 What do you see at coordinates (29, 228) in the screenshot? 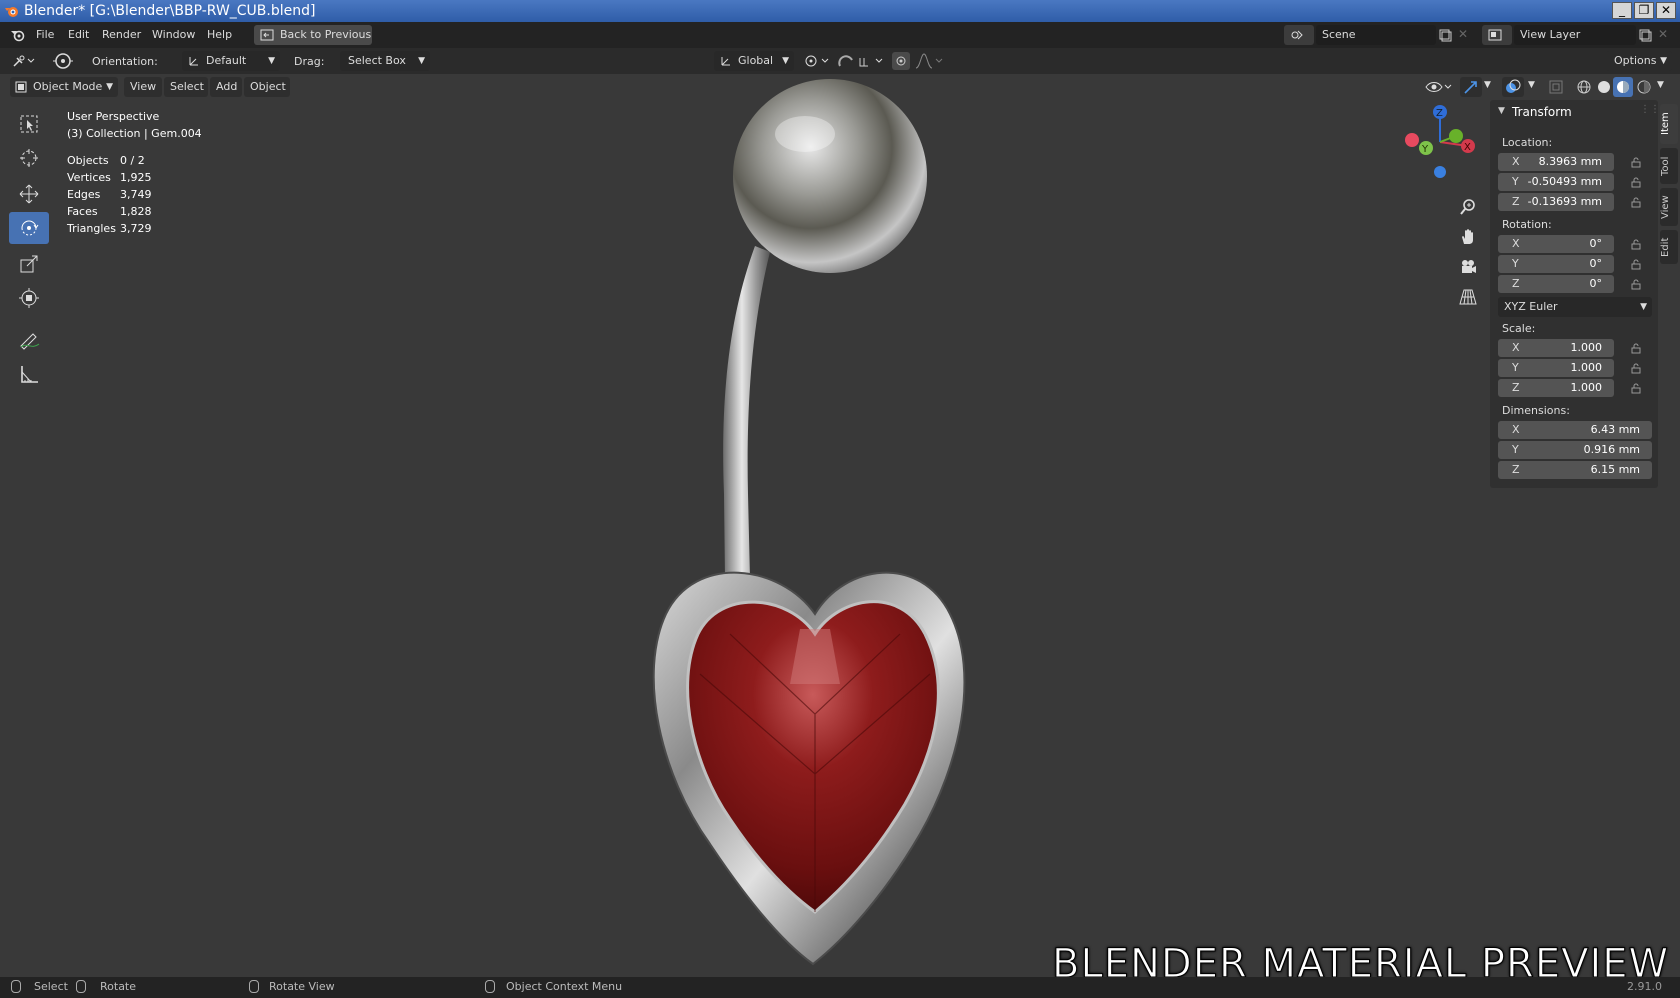
I see `rotate-tool` at bounding box center [29, 228].